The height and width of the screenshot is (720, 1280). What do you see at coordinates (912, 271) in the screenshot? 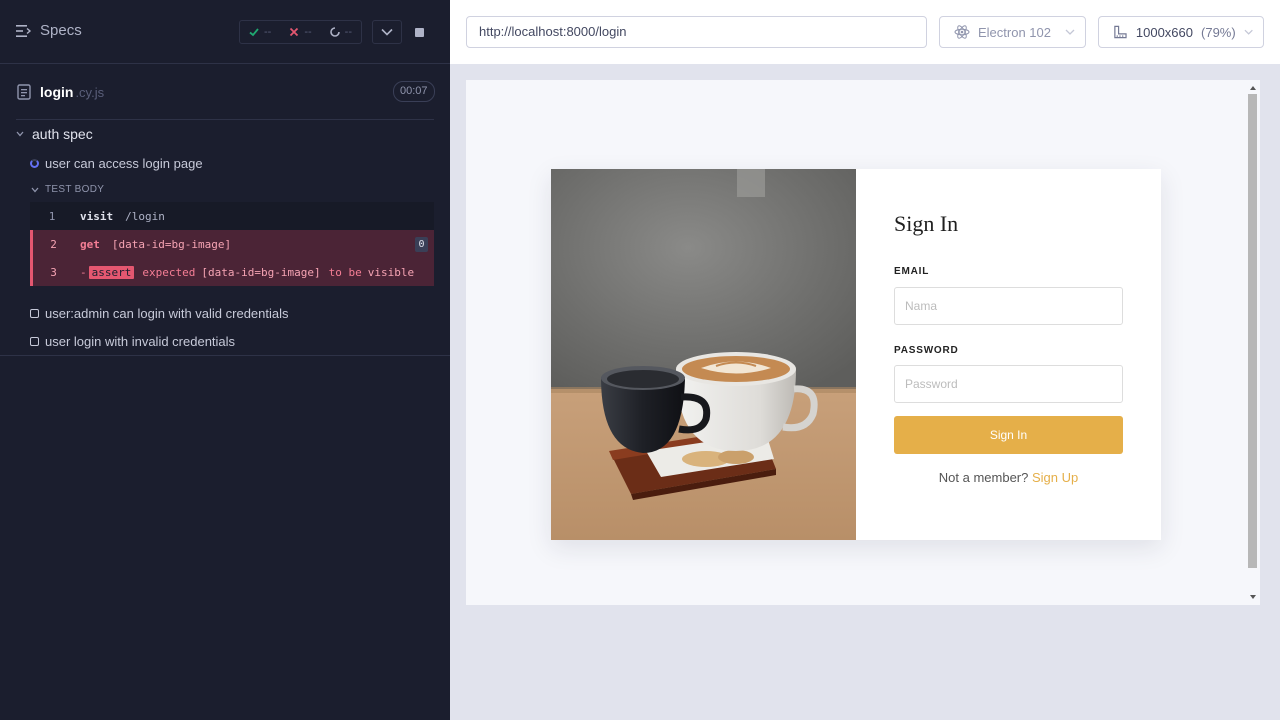
I see `email-label: EMAIL` at bounding box center [912, 271].